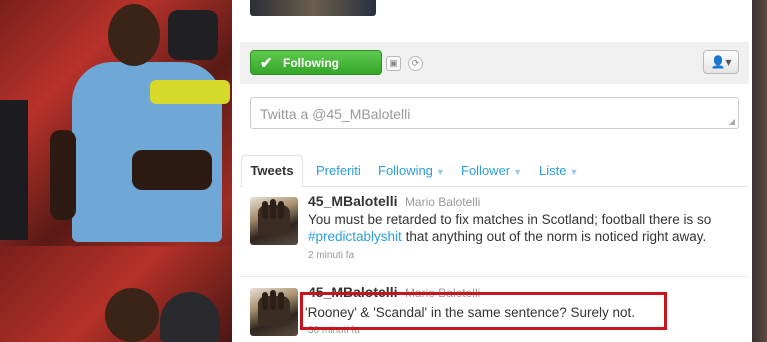 This screenshot has height=342, width=767. I want to click on notification-icon: ▣, so click(393, 63).